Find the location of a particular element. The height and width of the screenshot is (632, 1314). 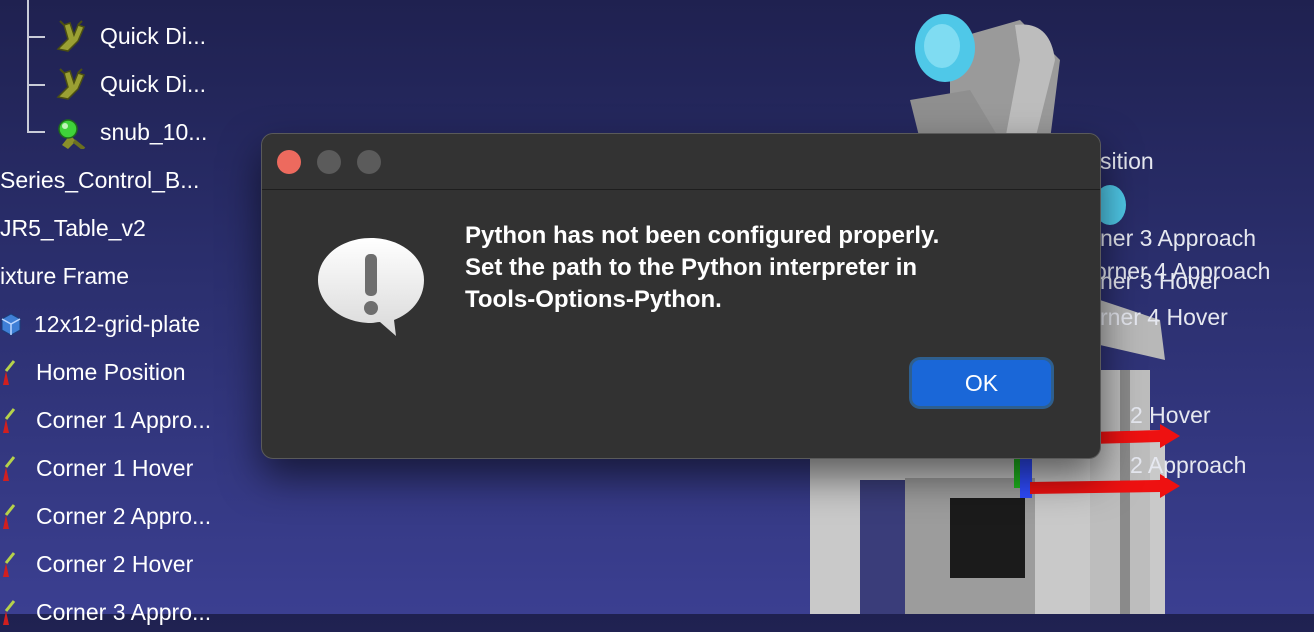

tree-item-label: Home Position is located at coordinates (111, 371).